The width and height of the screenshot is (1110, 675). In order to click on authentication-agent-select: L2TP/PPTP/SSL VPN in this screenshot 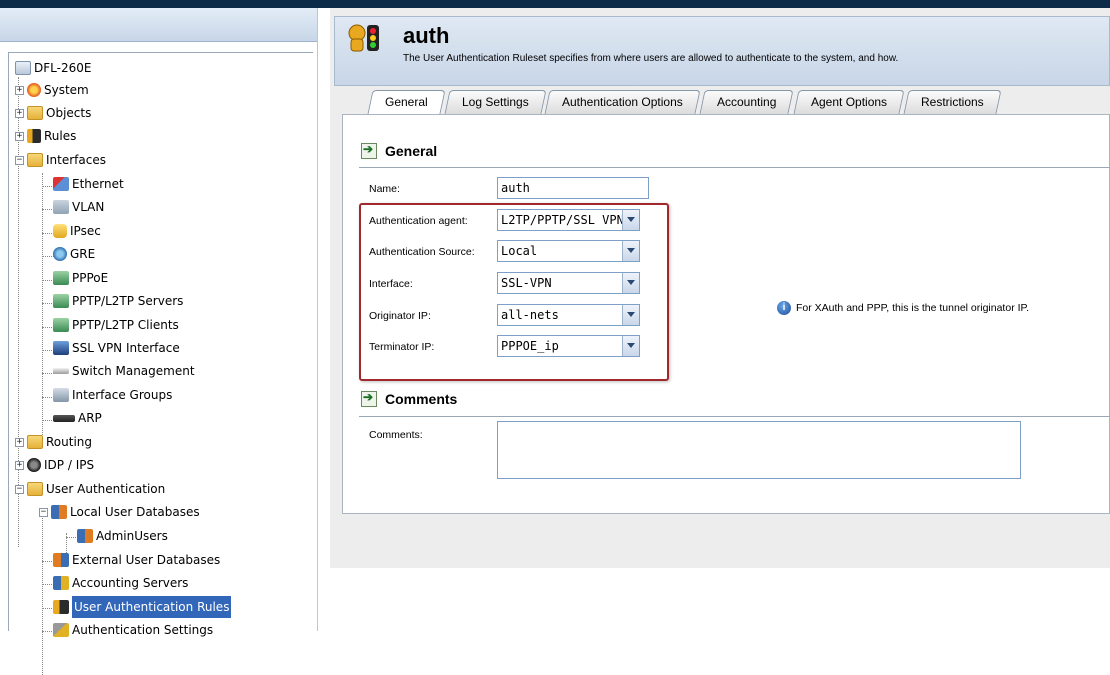, I will do `click(568, 220)`.